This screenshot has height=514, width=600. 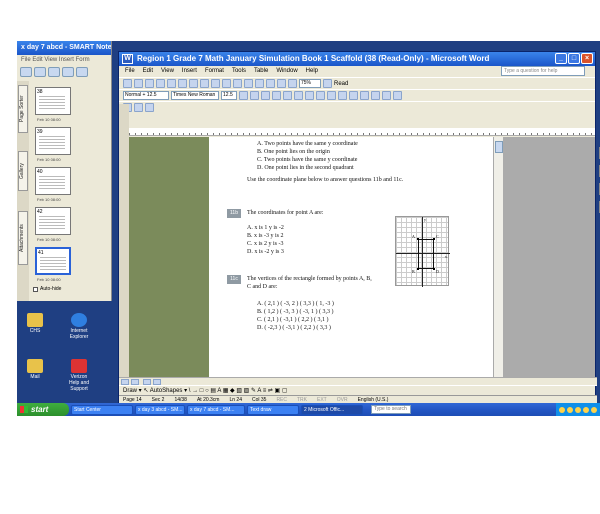 What do you see at coordinates (23, 109) in the screenshot?
I see `tab-page-sorter: Page Sorter` at bounding box center [23, 109].